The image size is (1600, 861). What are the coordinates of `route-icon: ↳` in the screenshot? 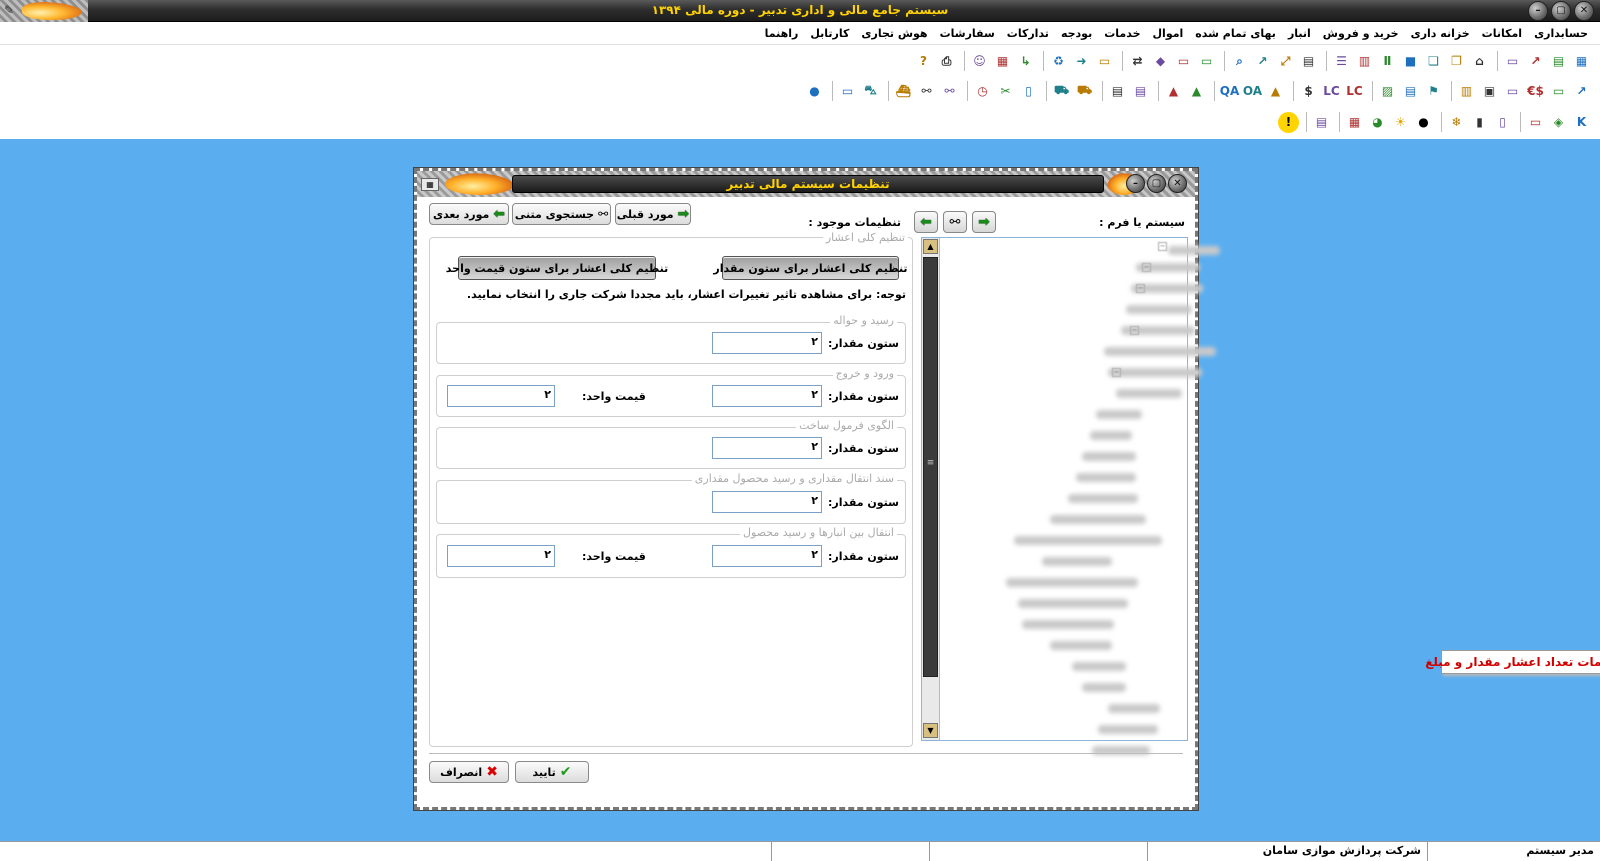 It's located at (1025, 61).